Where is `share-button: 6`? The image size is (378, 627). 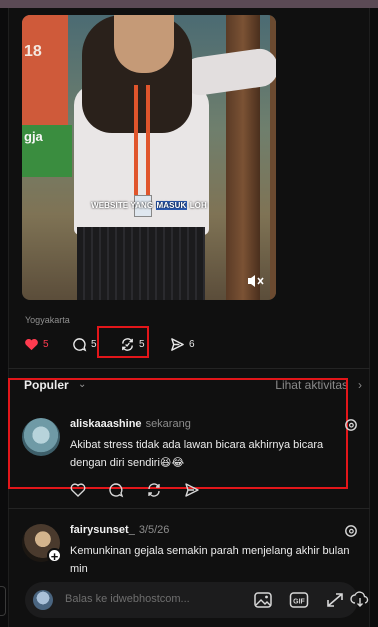 share-button: 6 is located at coordinates (182, 344).